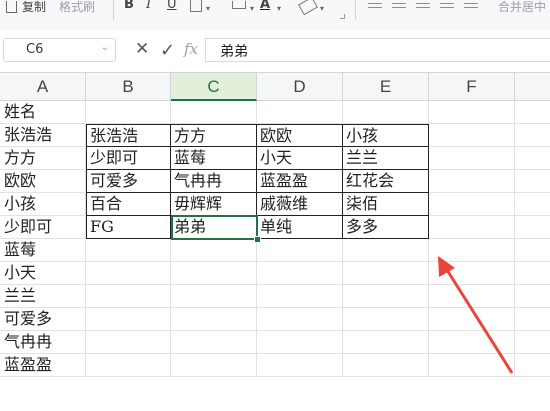  I want to click on cell-f10, so click(472, 319).